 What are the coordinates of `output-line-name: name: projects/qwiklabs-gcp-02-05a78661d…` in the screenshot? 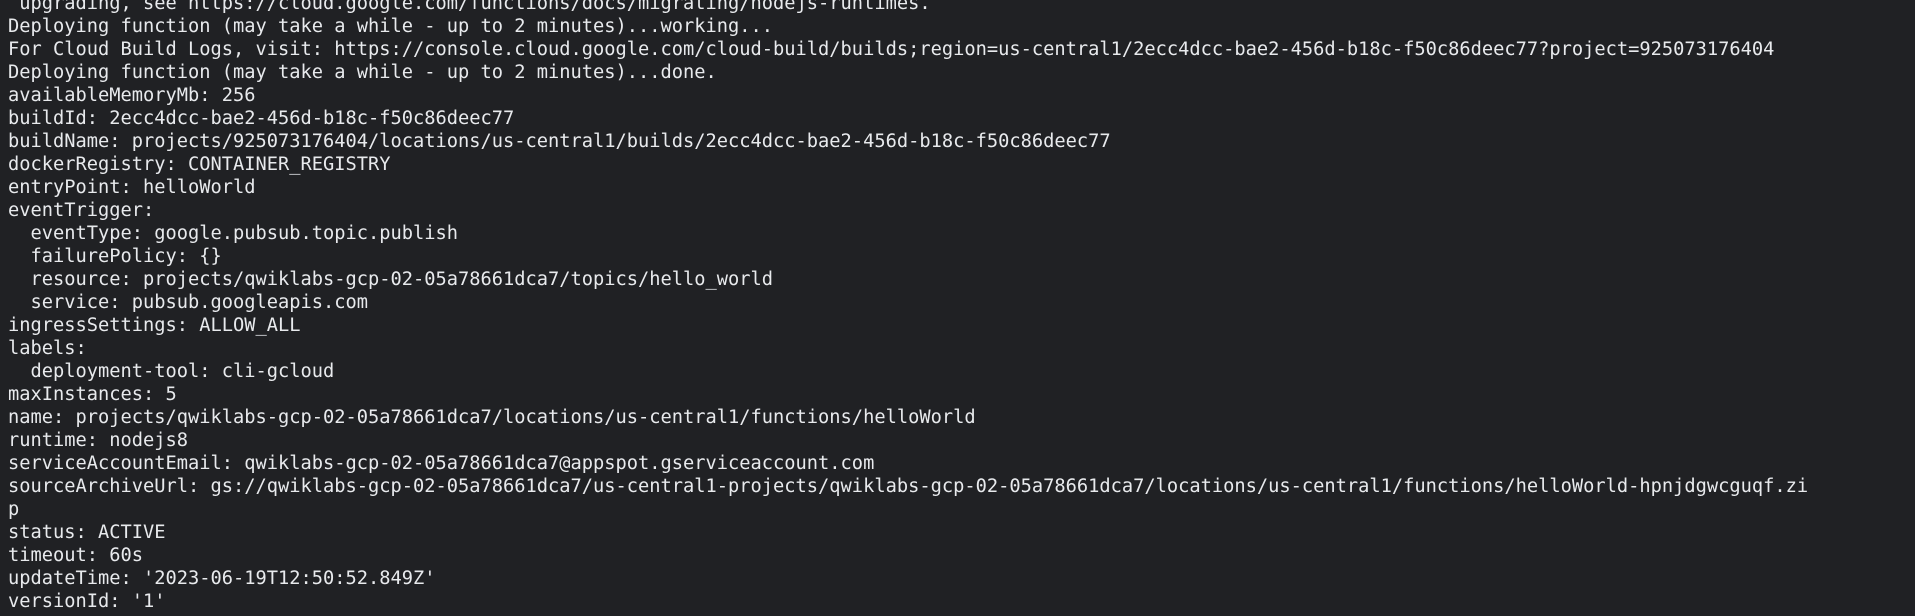 It's located at (492, 417).